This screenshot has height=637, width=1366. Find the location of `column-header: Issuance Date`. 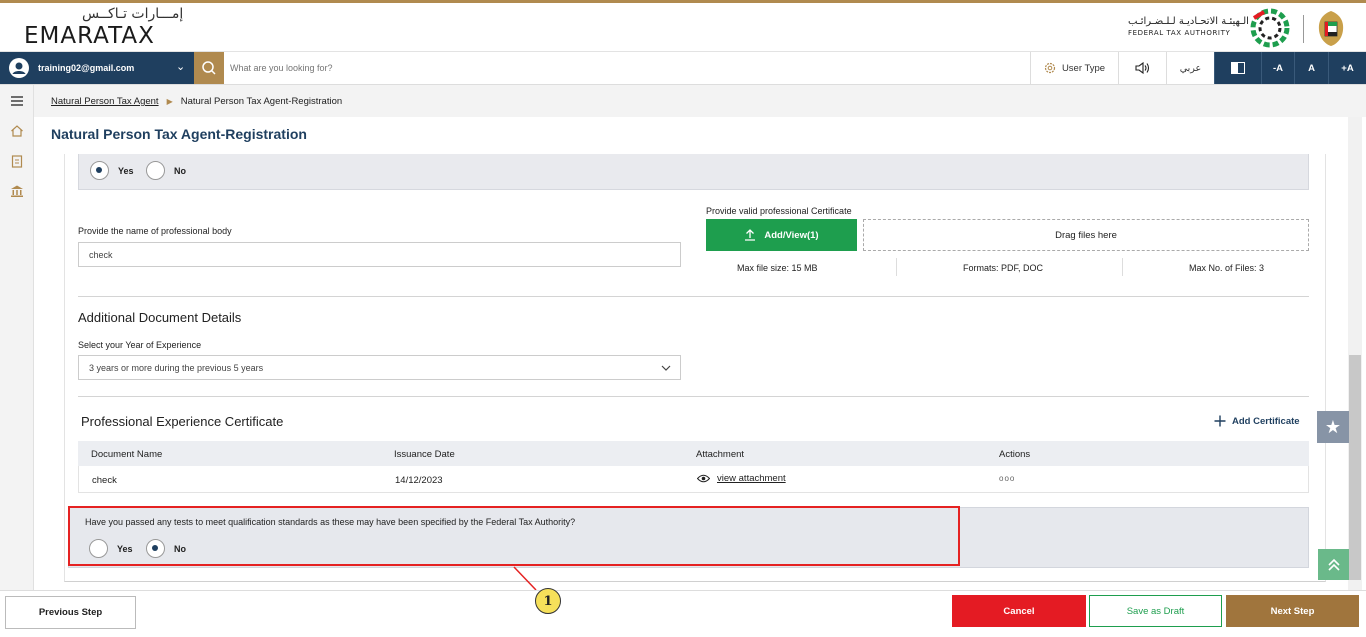

column-header: Issuance Date is located at coordinates (424, 454).